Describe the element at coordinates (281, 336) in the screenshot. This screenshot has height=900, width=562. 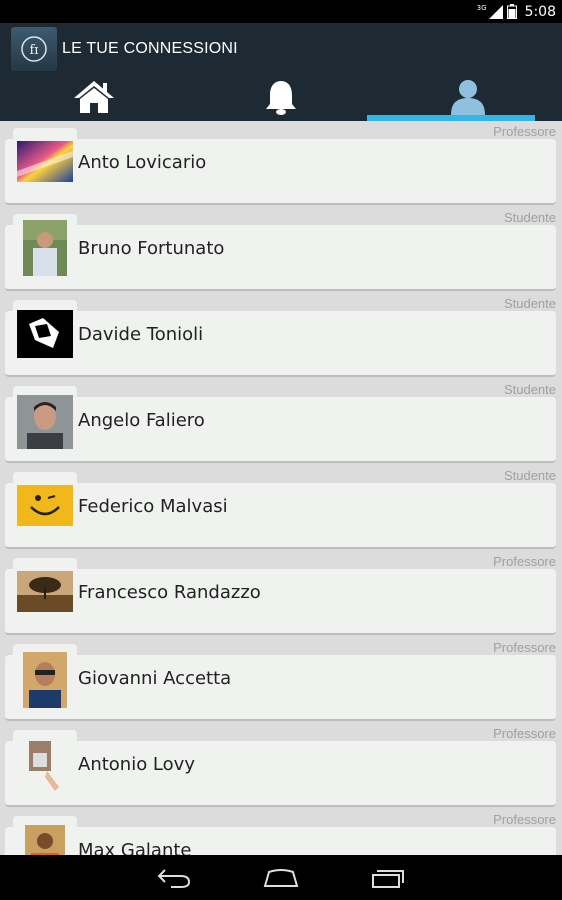
I see `list-item: Studente Davide Tonioli` at that location.